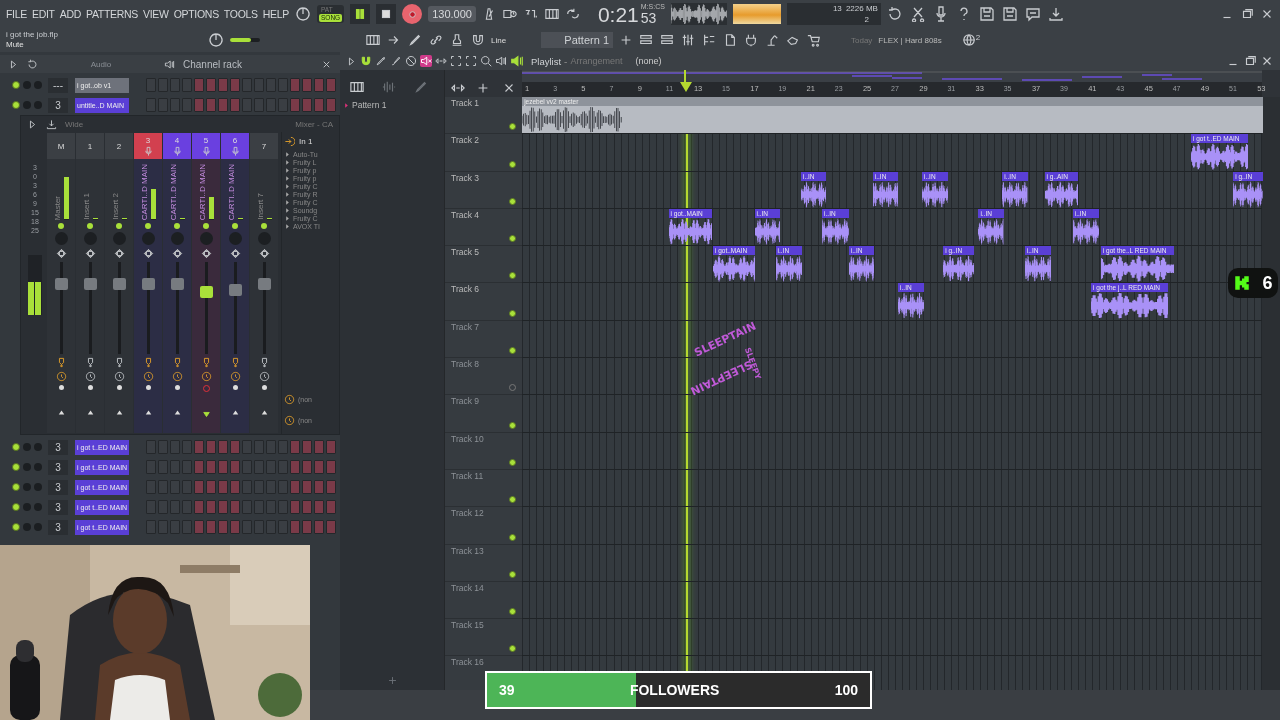  Describe the element at coordinates (501, 61) in the screenshot. I see `speaker-icon` at that location.